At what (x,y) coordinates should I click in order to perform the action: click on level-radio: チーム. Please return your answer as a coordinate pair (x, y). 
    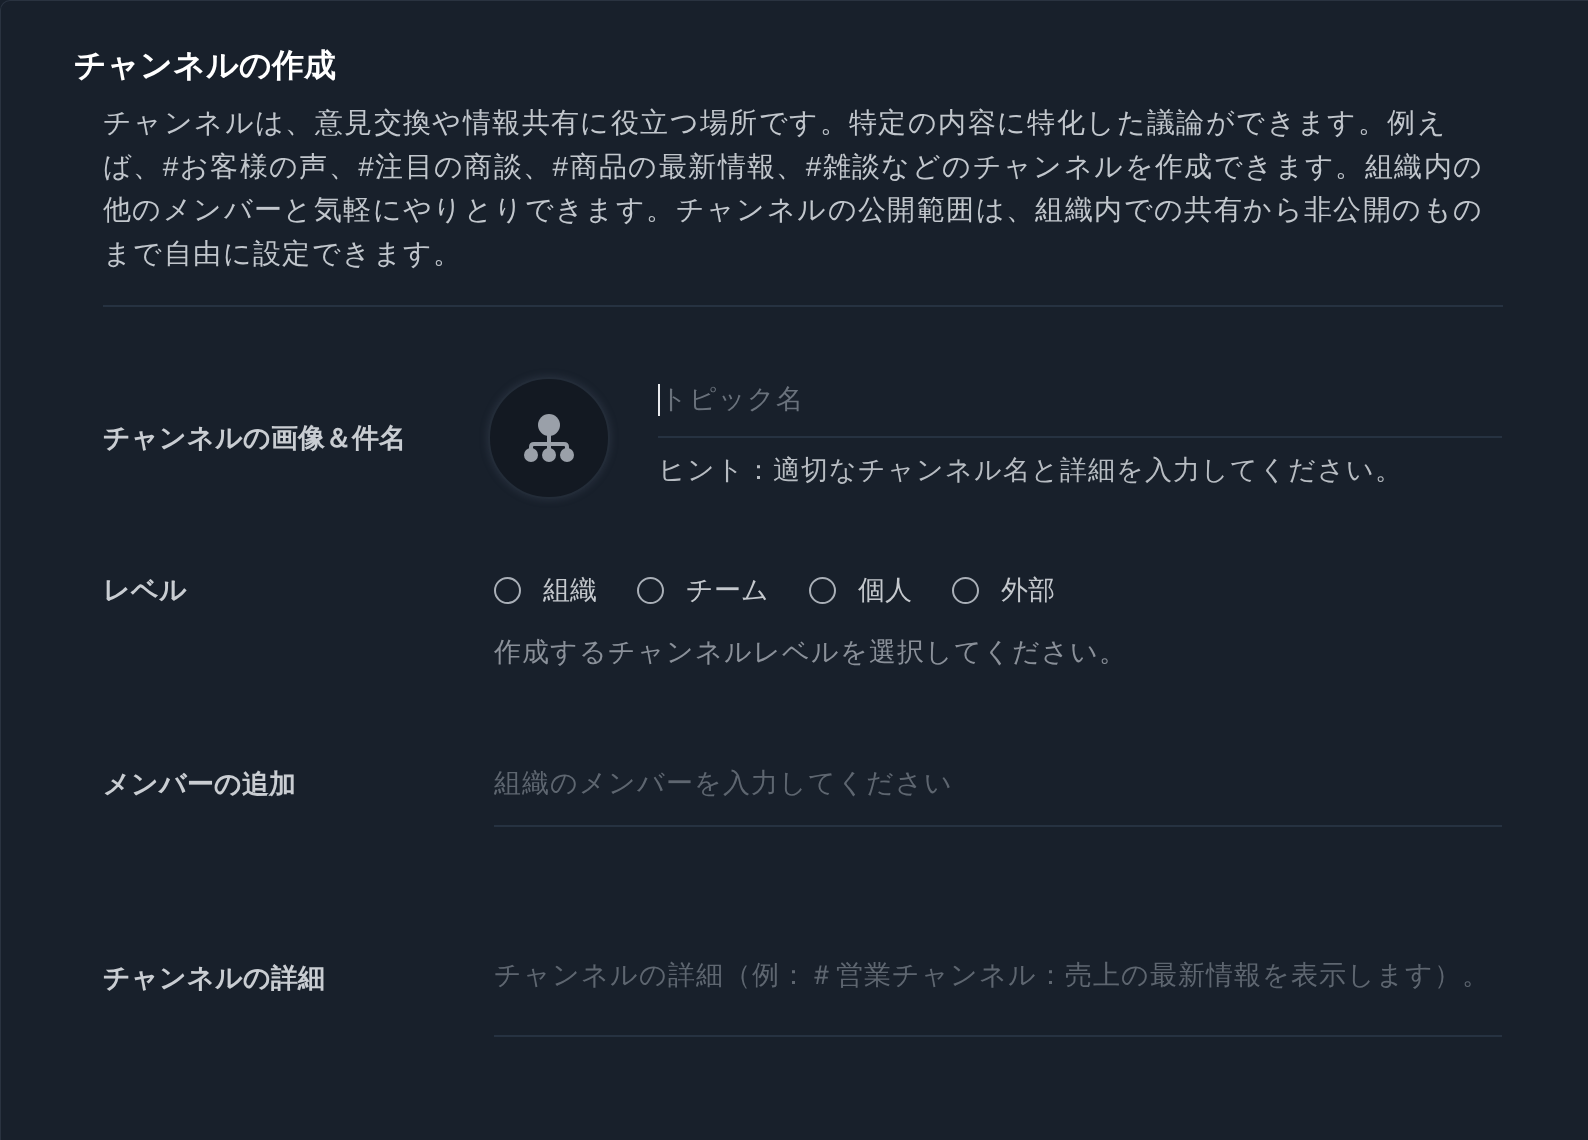
    Looking at the image, I should click on (703, 590).